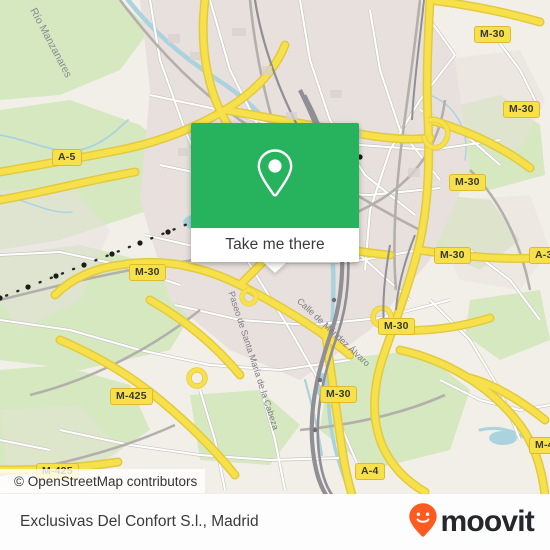 The height and width of the screenshot is (550, 550). I want to click on moovit-logo: moovit, so click(471, 522).